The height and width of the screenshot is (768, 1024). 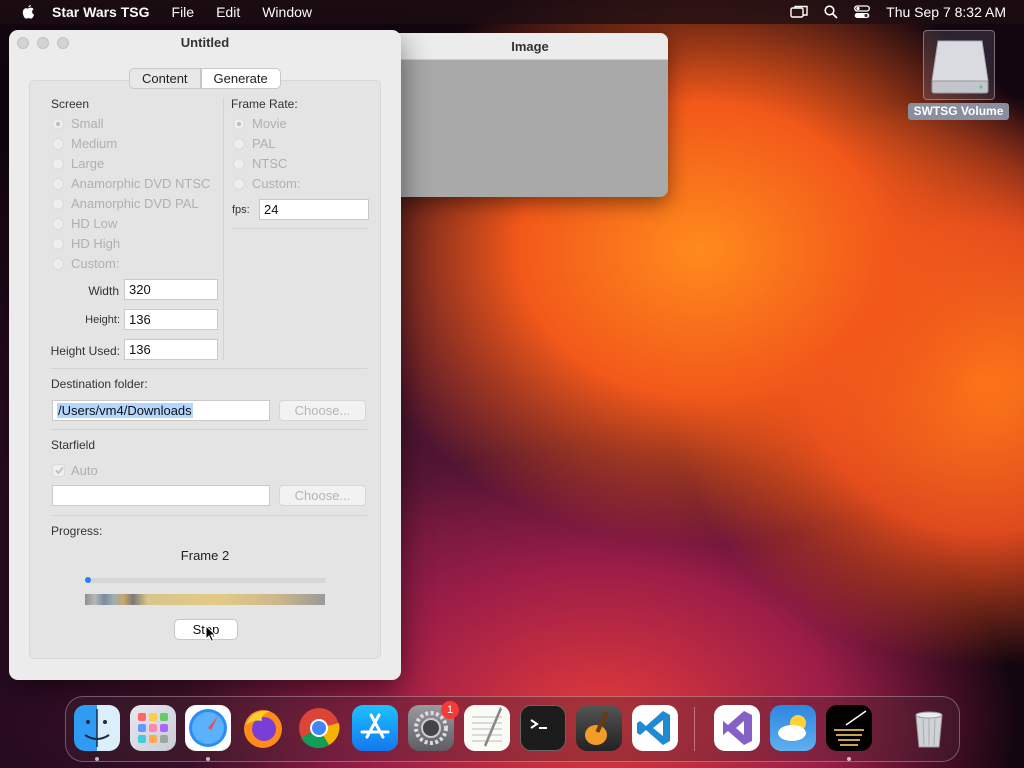 I want to click on screen-heading: Screen, so click(x=70, y=104).